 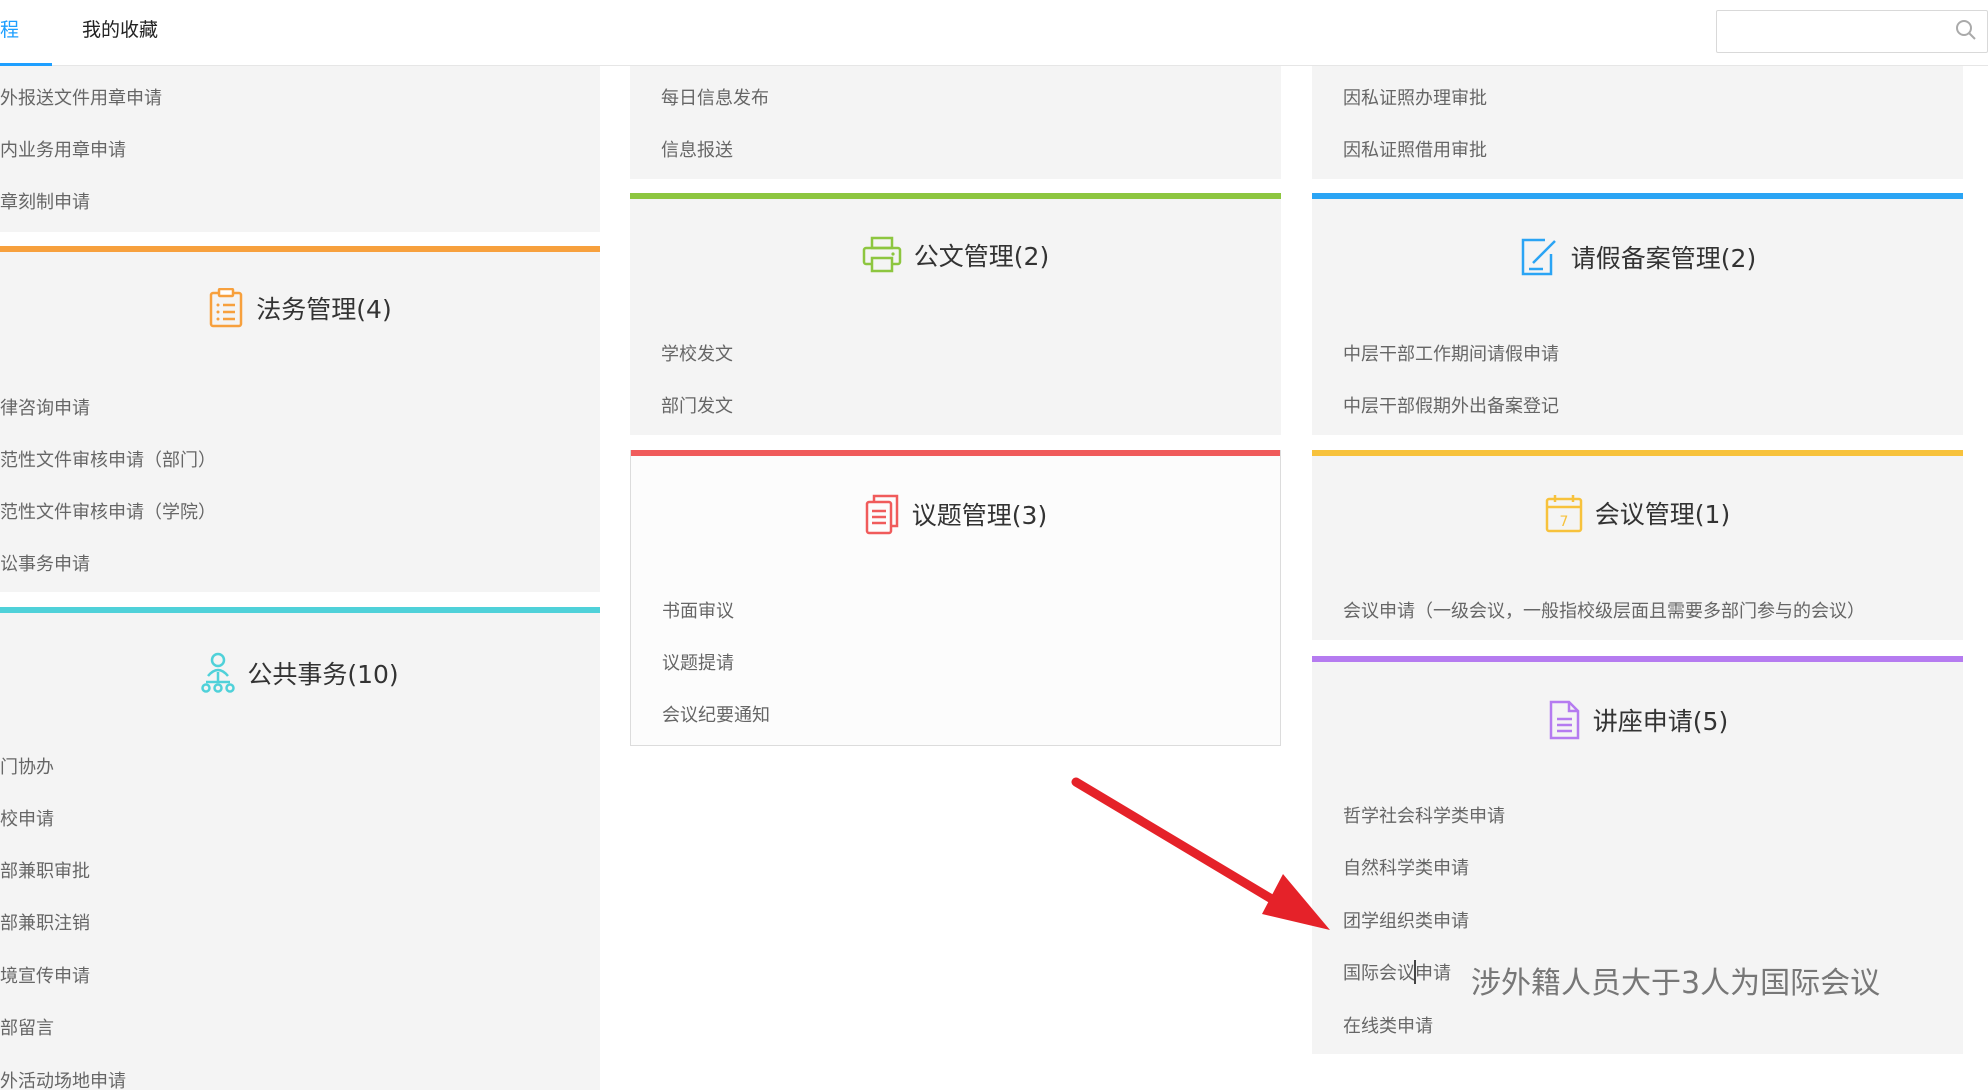 What do you see at coordinates (45, 407) in the screenshot?
I see `list-item: 律咨询申请` at bounding box center [45, 407].